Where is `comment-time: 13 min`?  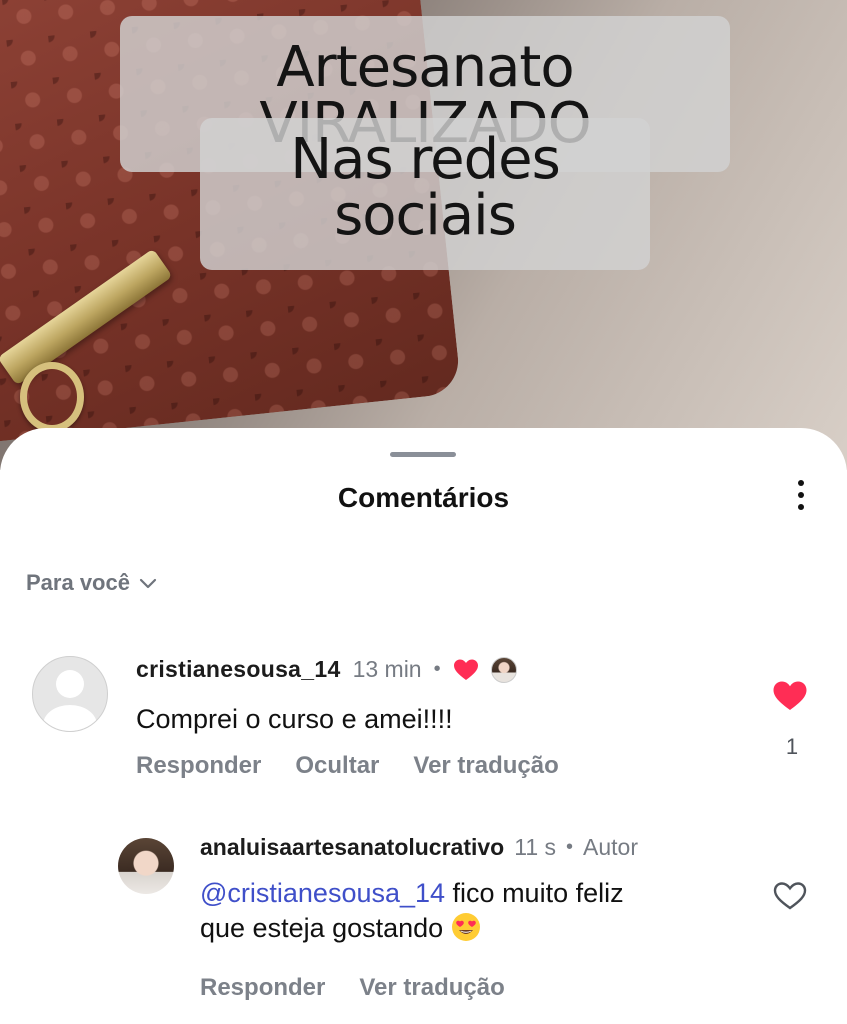 comment-time: 13 min is located at coordinates (387, 669).